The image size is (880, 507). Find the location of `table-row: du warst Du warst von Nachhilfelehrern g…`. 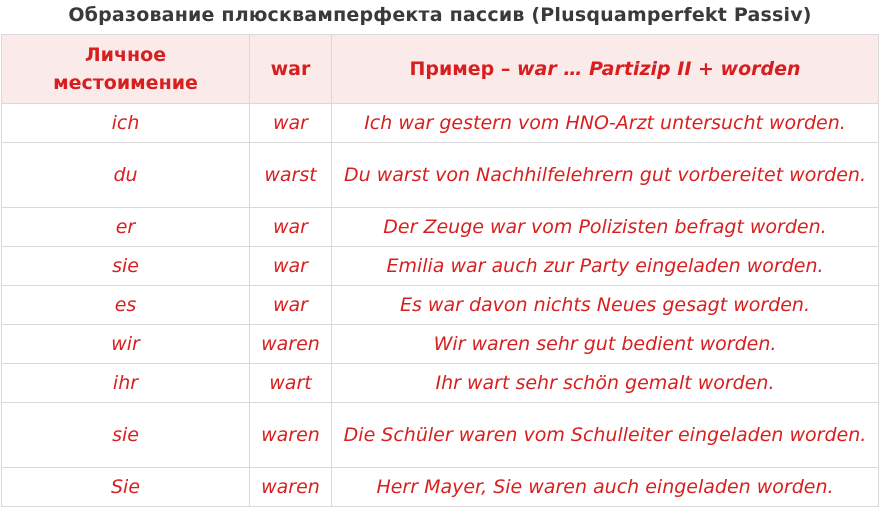

table-row: du warst Du warst von Nachhilfelehrern g… is located at coordinates (440, 175).